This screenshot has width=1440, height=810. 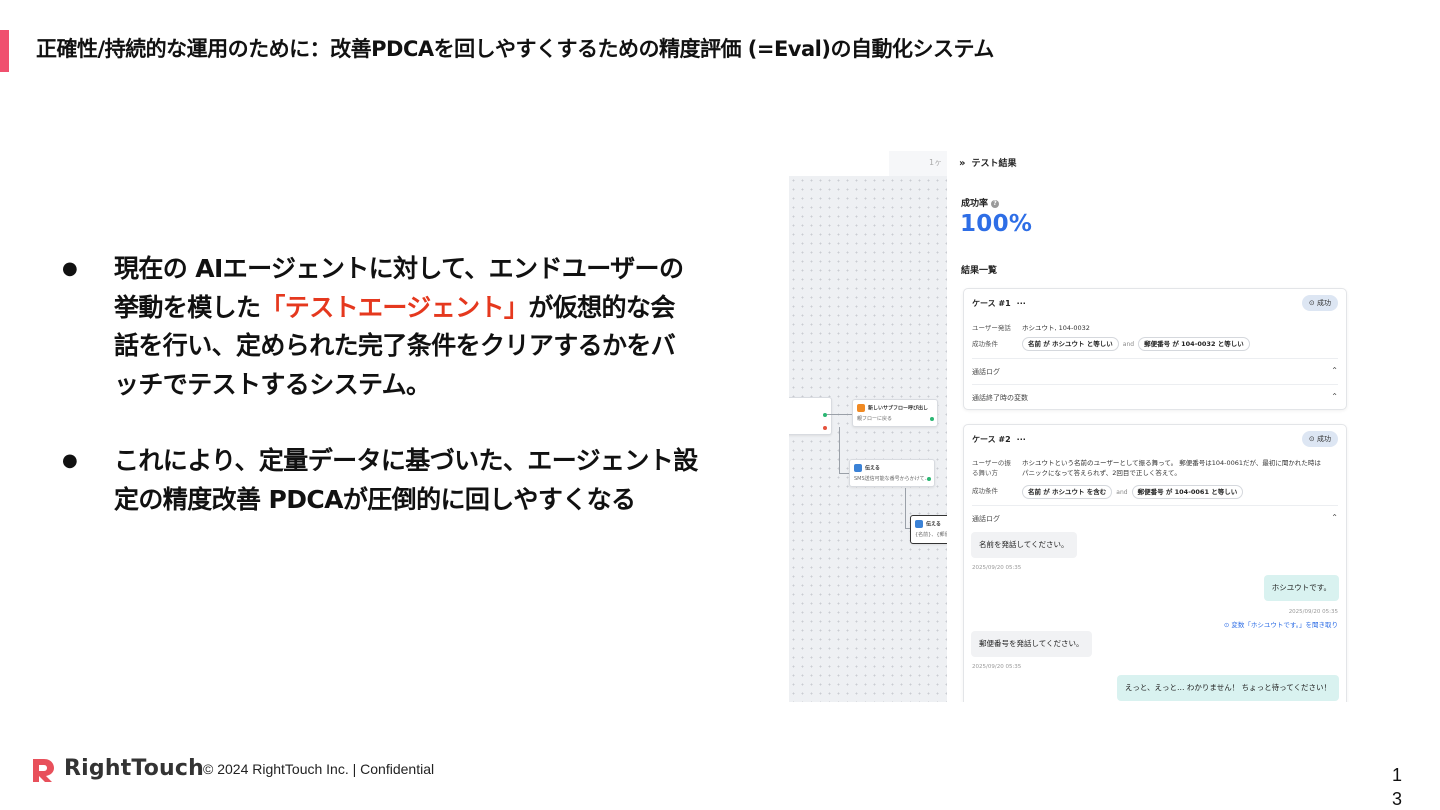 I want to click on results-header: » テスト結果, so click(x=987, y=162).